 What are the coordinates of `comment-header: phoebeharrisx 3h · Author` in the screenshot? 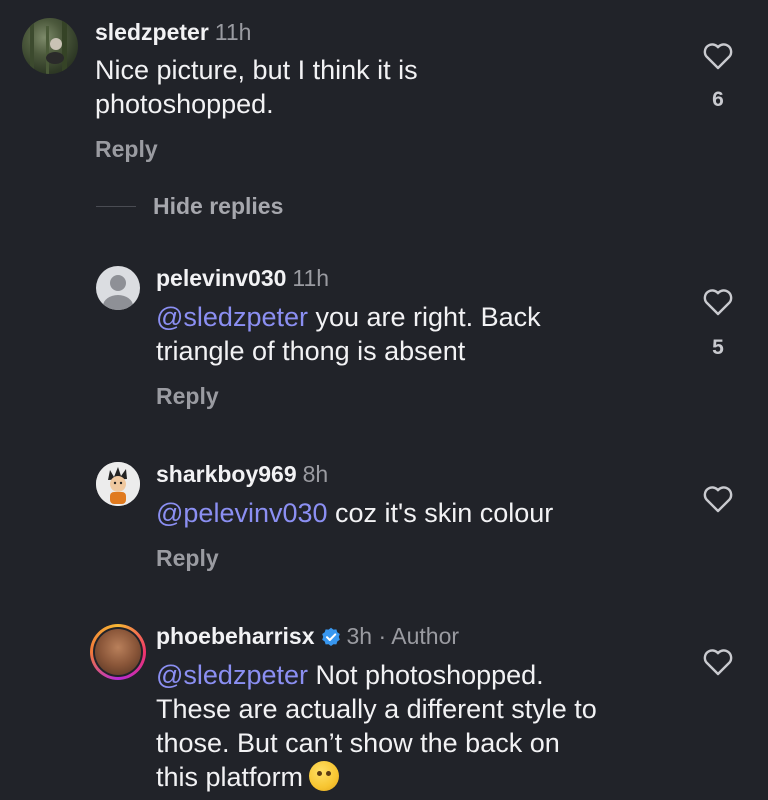 It's located at (307, 636).